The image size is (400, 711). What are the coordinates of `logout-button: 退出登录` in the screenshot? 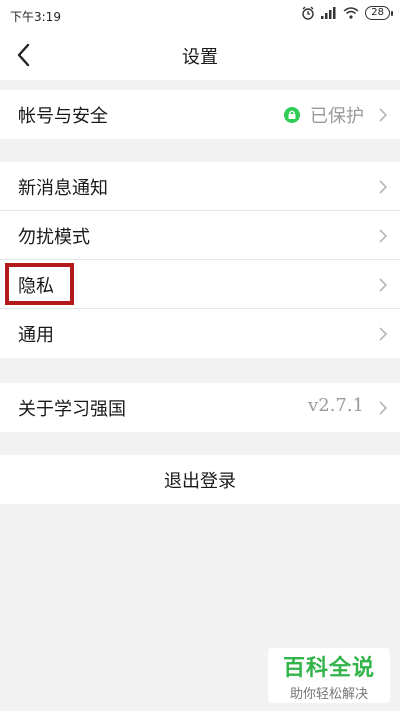 It's located at (200, 479).